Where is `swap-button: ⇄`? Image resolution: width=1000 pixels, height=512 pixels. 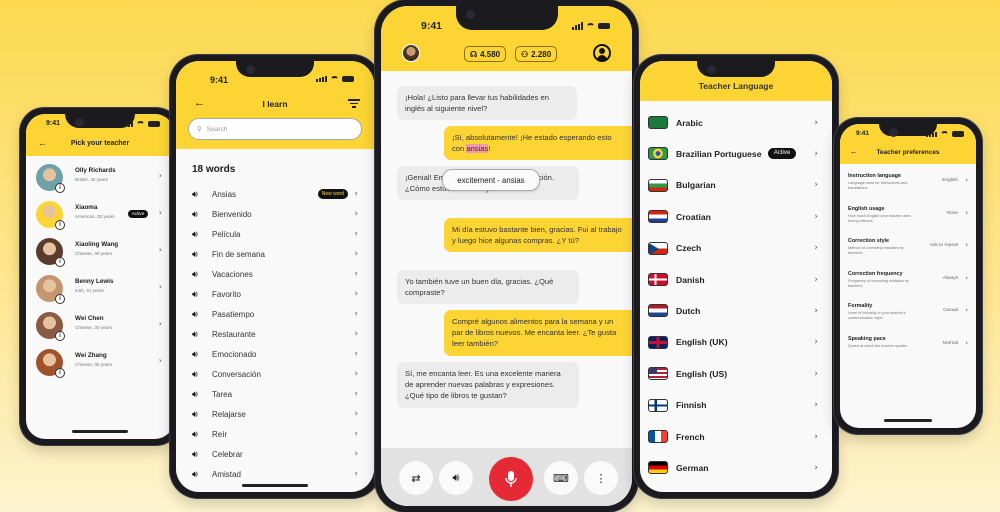 swap-button: ⇄ is located at coordinates (416, 478).